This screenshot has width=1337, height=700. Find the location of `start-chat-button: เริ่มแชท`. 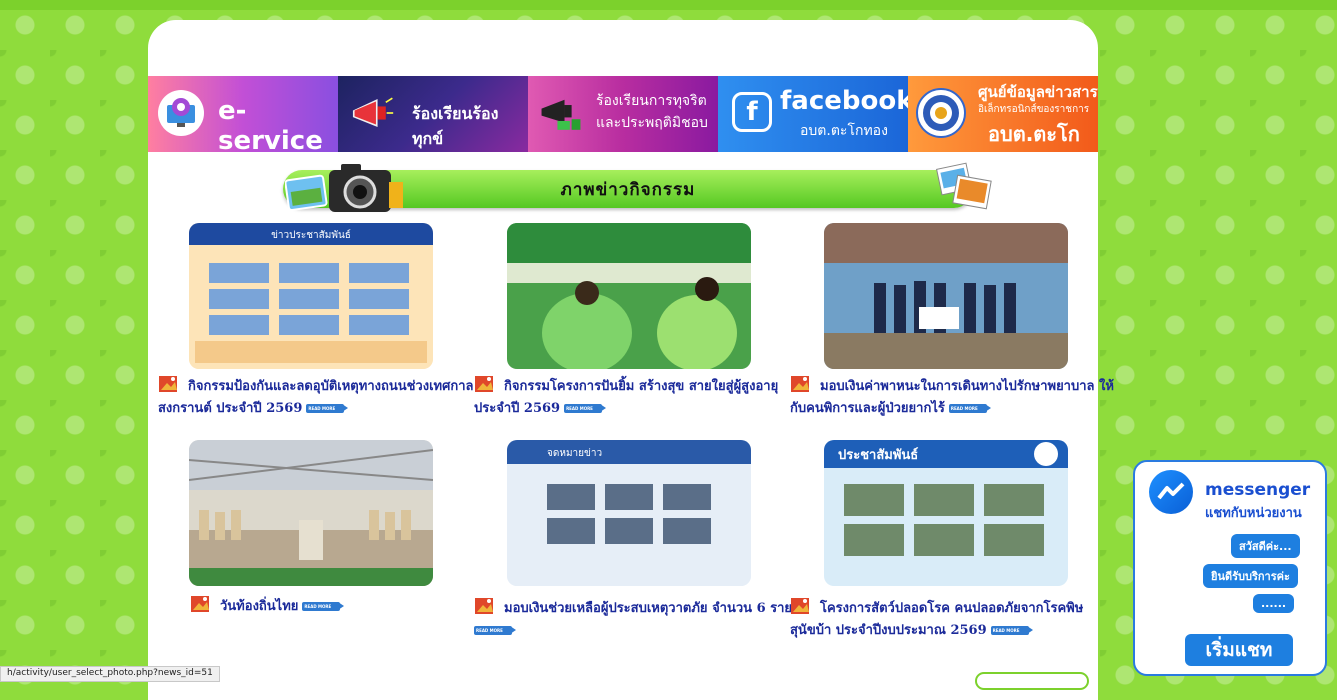

start-chat-button: เริ่มแชท is located at coordinates (1239, 650).